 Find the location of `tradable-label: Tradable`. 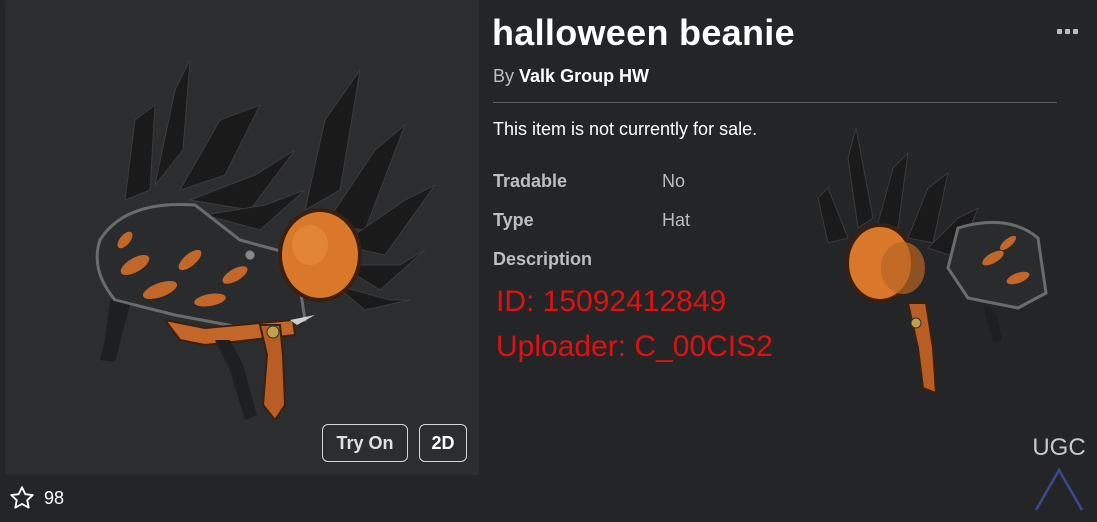

tradable-label: Tradable is located at coordinates (530, 181).